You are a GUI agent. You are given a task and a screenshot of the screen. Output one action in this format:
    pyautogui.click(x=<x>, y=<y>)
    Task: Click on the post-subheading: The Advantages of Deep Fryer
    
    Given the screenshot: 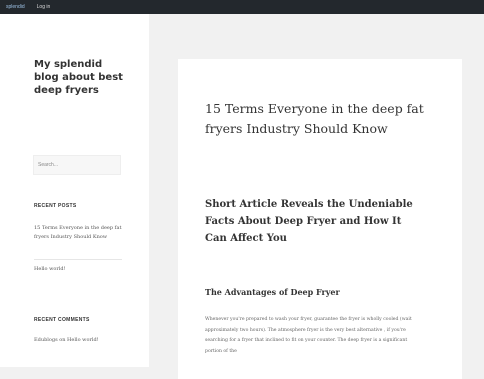 What is the action you would take?
    pyautogui.click(x=272, y=292)
    